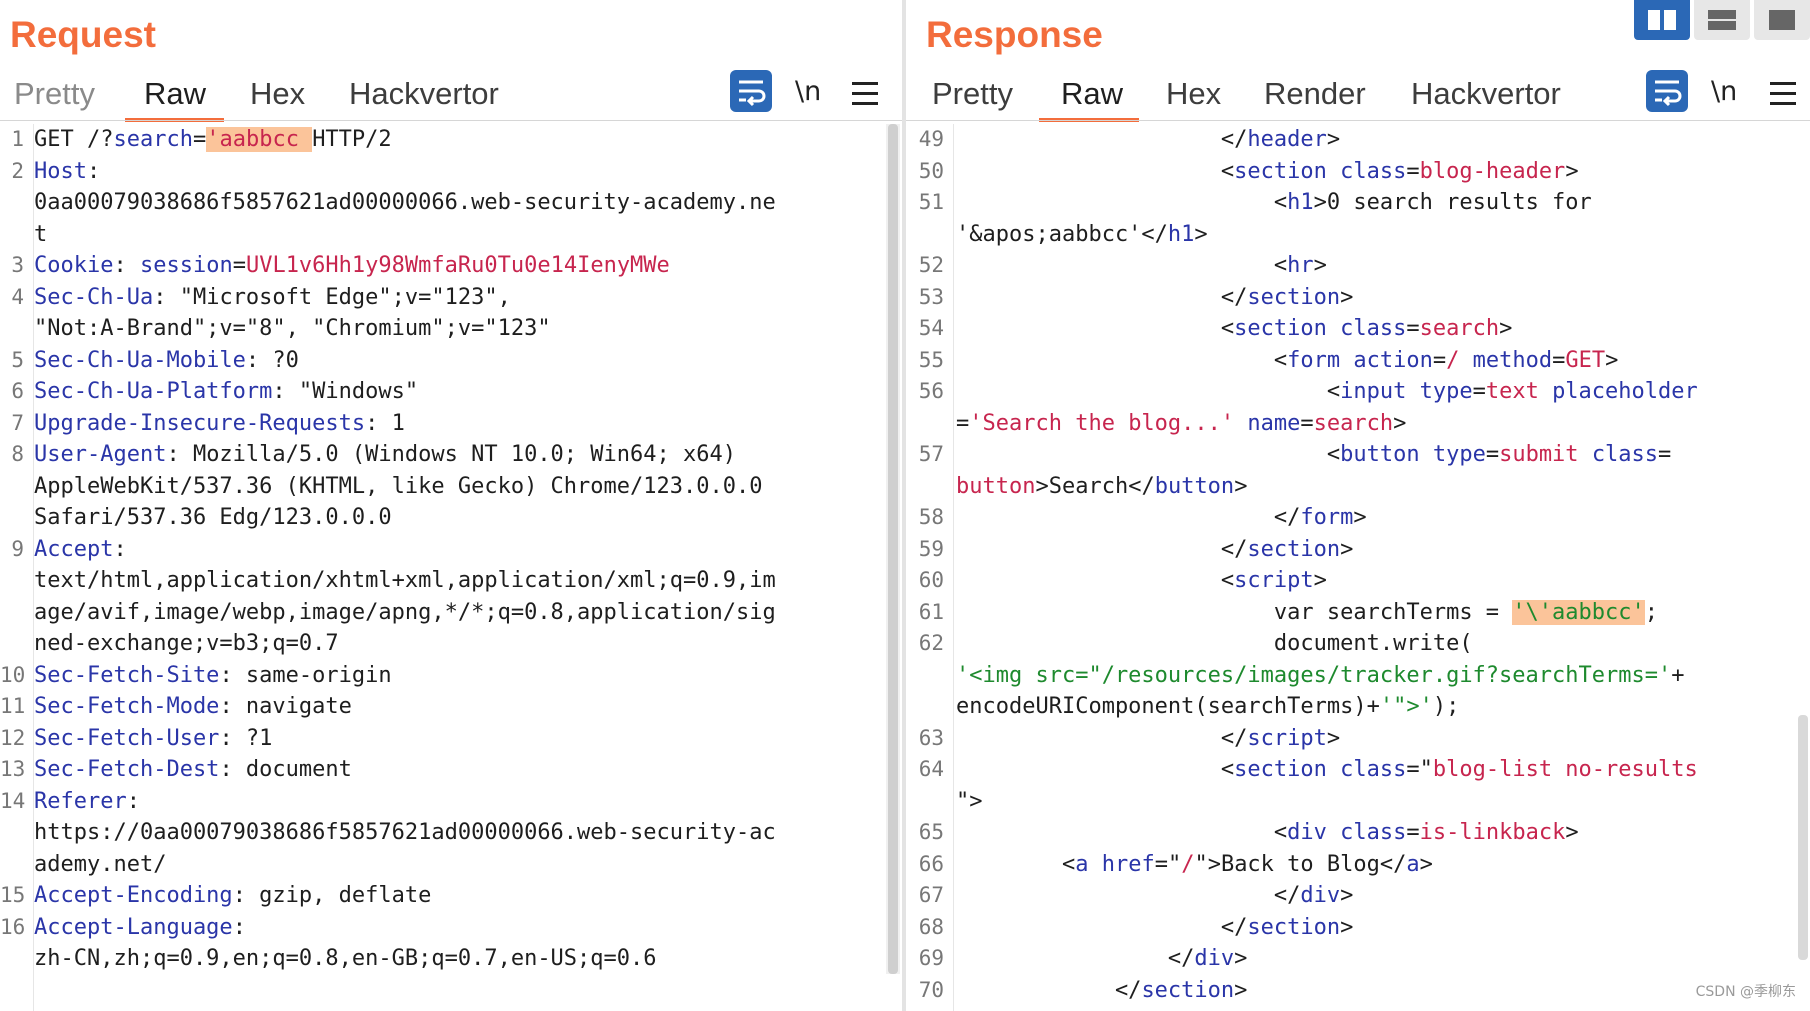  I want to click on code-token: "Not:A-Brand";v="8", "Chromium";v="123", so click(292, 328).